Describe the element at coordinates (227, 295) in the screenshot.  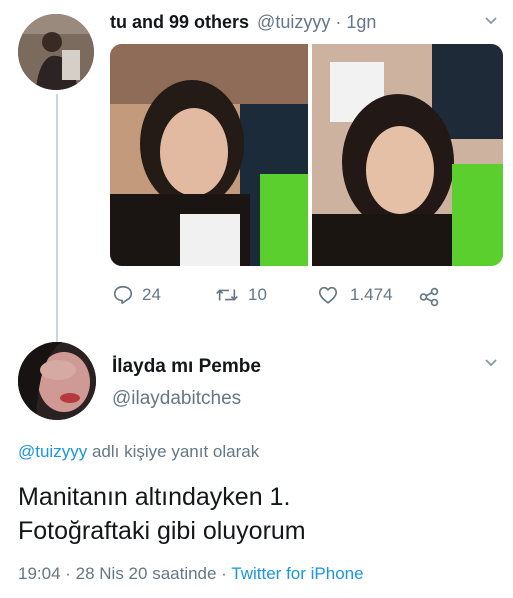
I see `retweet-icon` at that location.